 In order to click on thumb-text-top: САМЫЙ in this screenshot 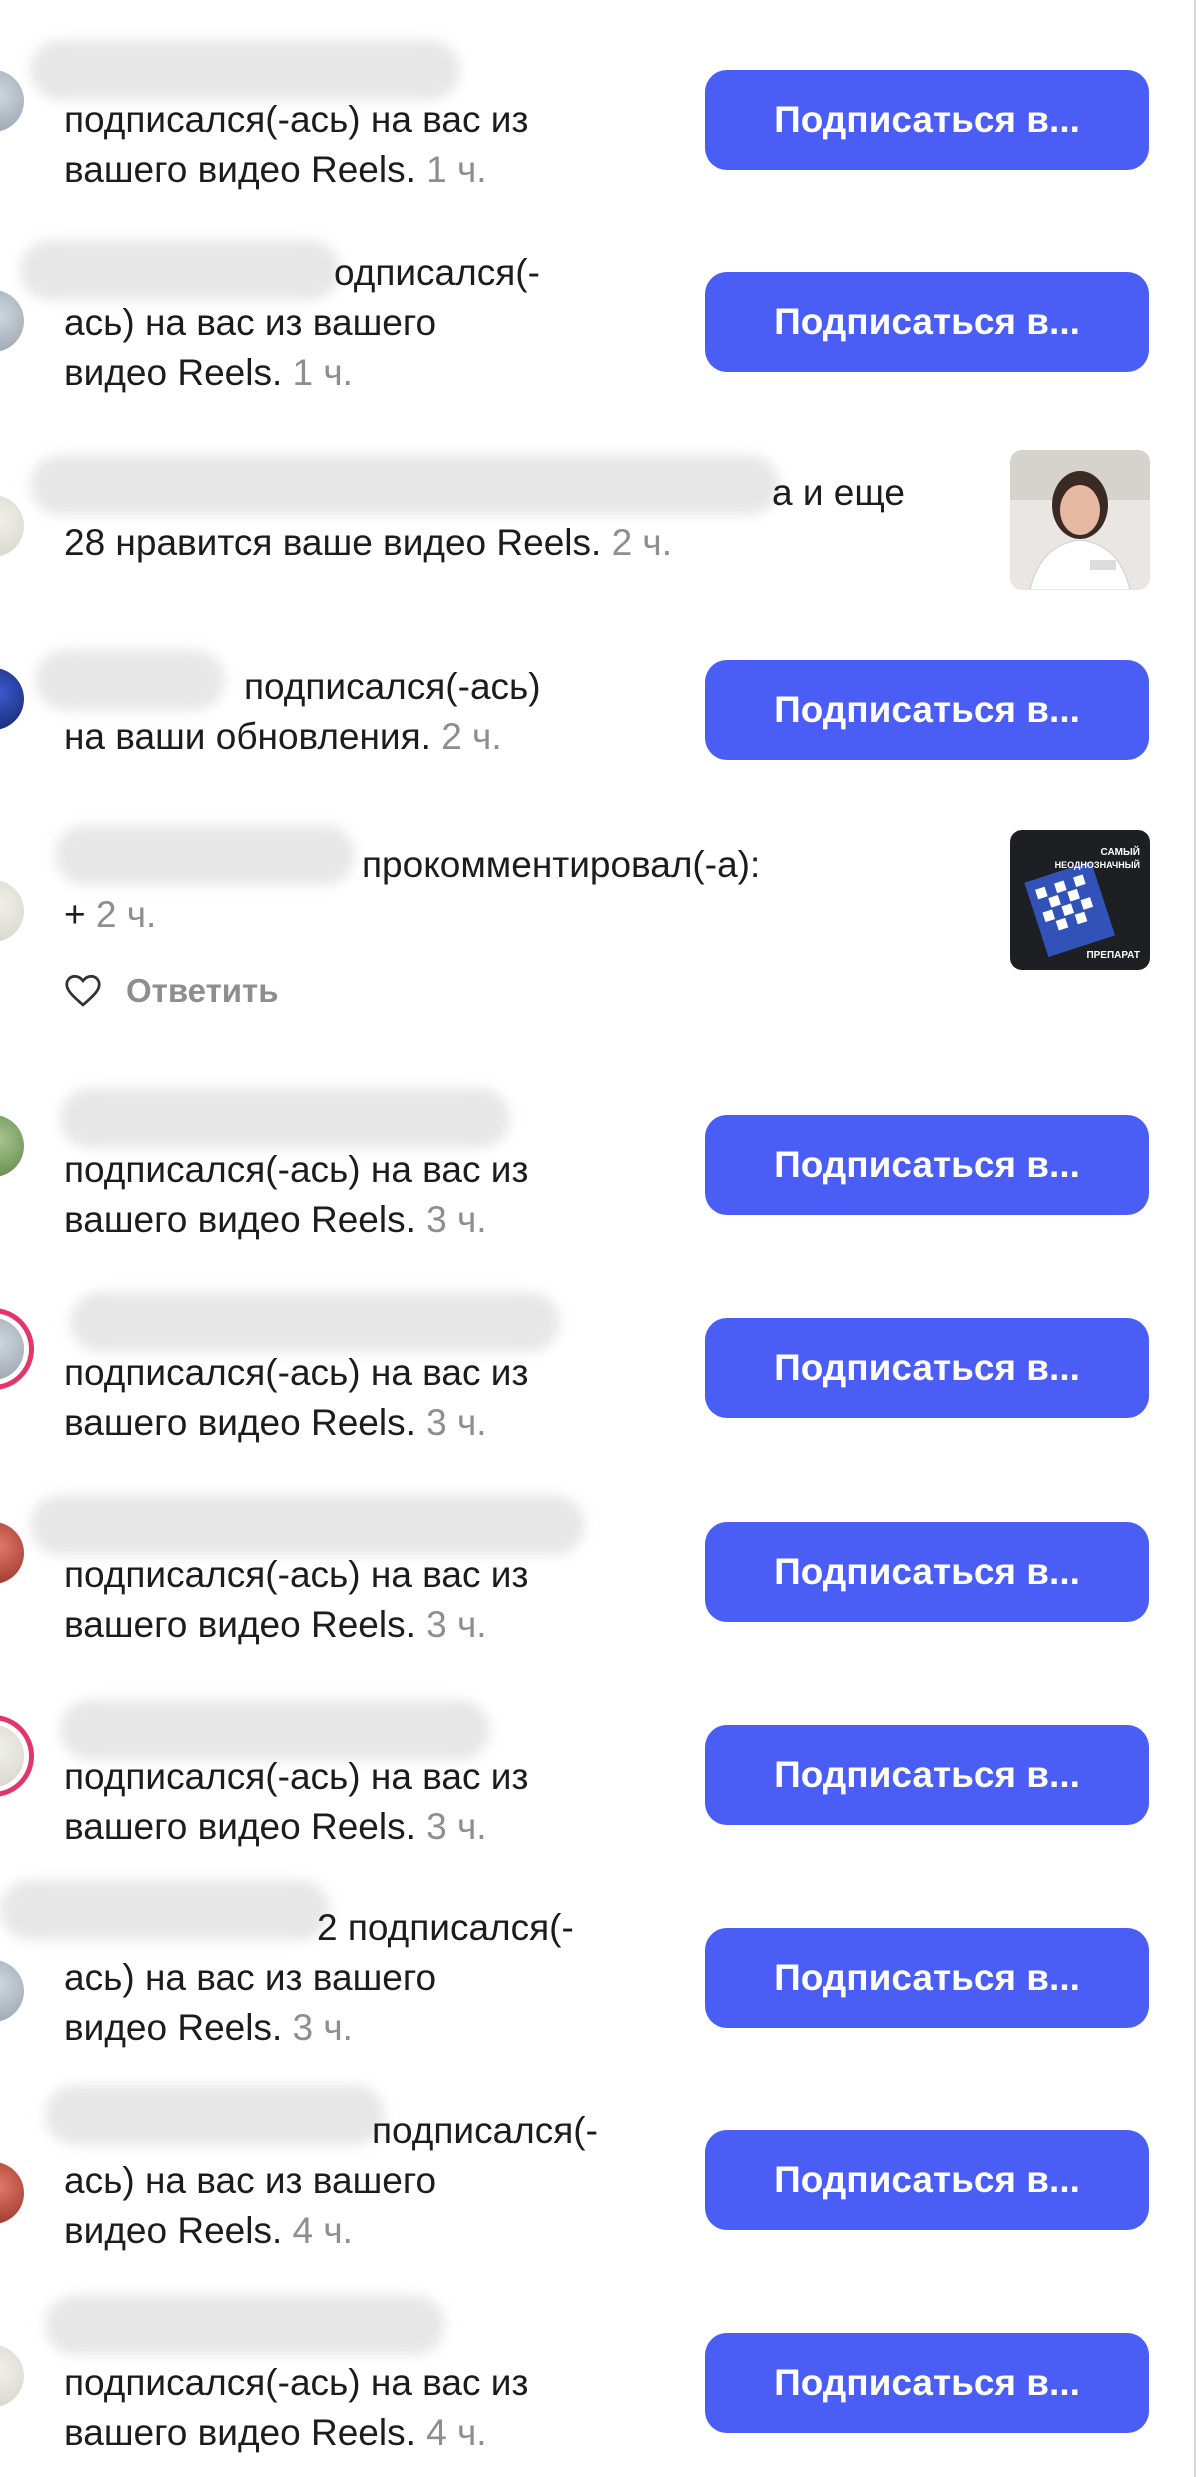, I will do `click(1120, 851)`.